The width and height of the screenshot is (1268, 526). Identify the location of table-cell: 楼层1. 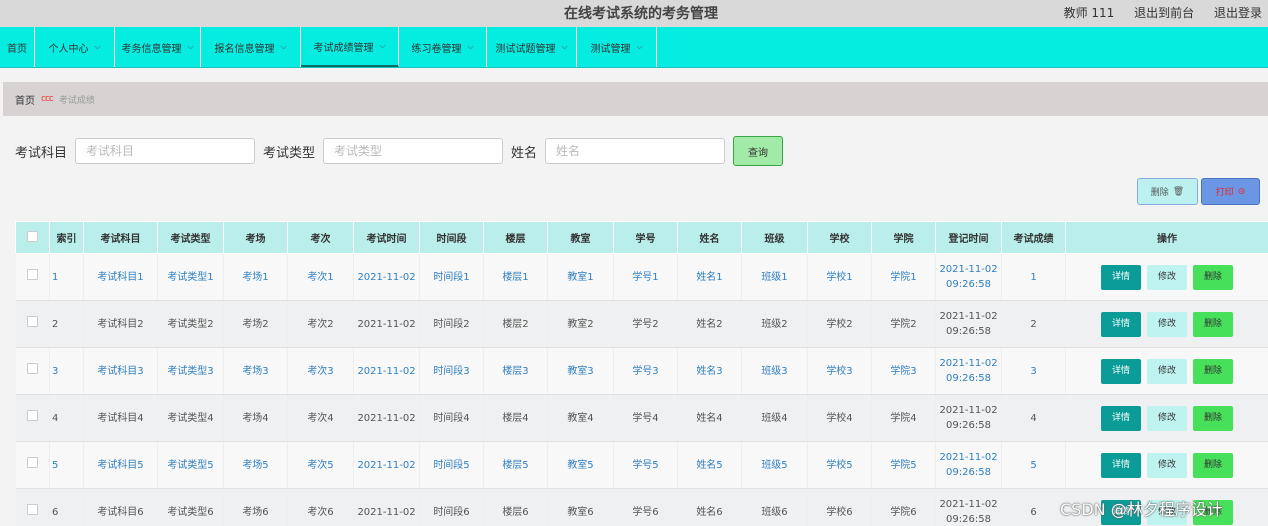
(515, 277).